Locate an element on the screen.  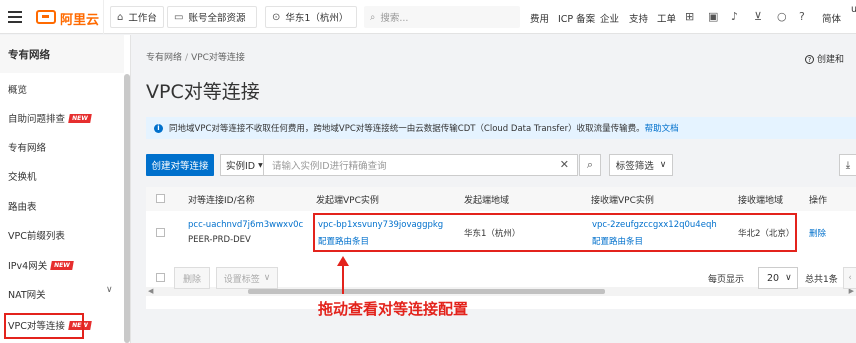
create-doc-link: ? 创建和 is located at coordinates (824, 58).